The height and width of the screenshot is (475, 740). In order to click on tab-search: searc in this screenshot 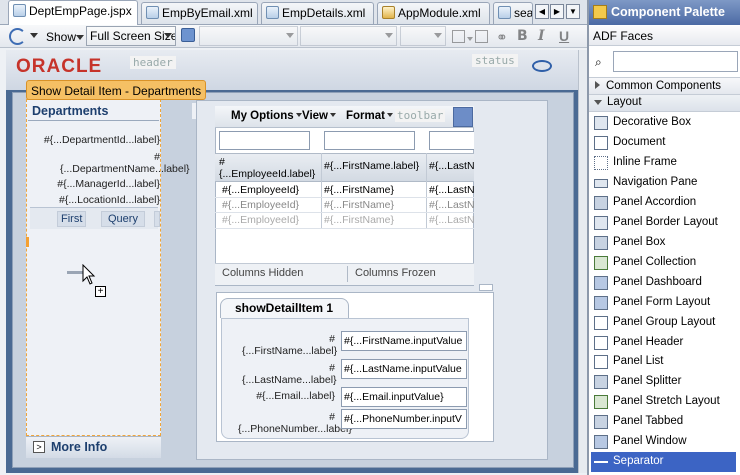, I will do `click(513, 13)`.